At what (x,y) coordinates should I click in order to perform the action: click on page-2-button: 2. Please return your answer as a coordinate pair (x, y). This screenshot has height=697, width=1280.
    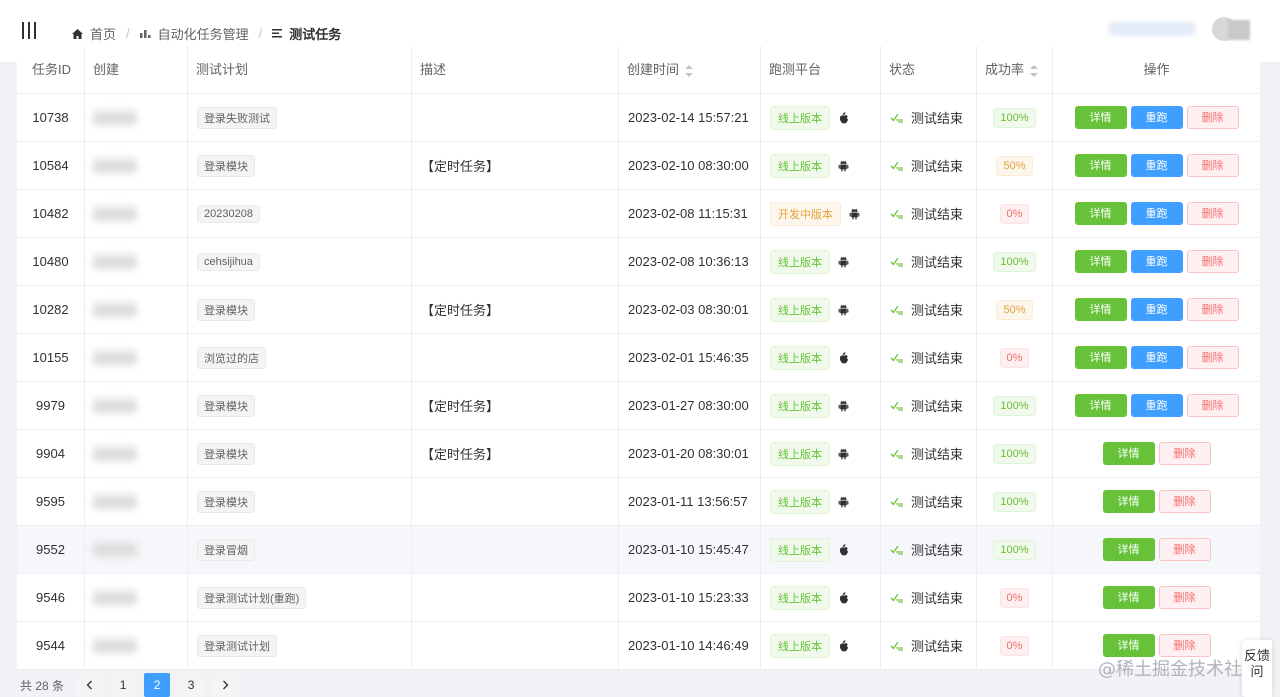
    Looking at the image, I should click on (157, 685).